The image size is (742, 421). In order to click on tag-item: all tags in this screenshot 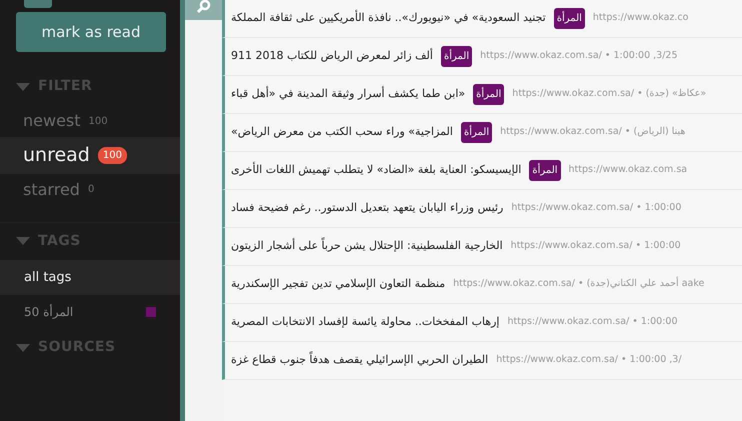, I will do `click(90, 277)`.